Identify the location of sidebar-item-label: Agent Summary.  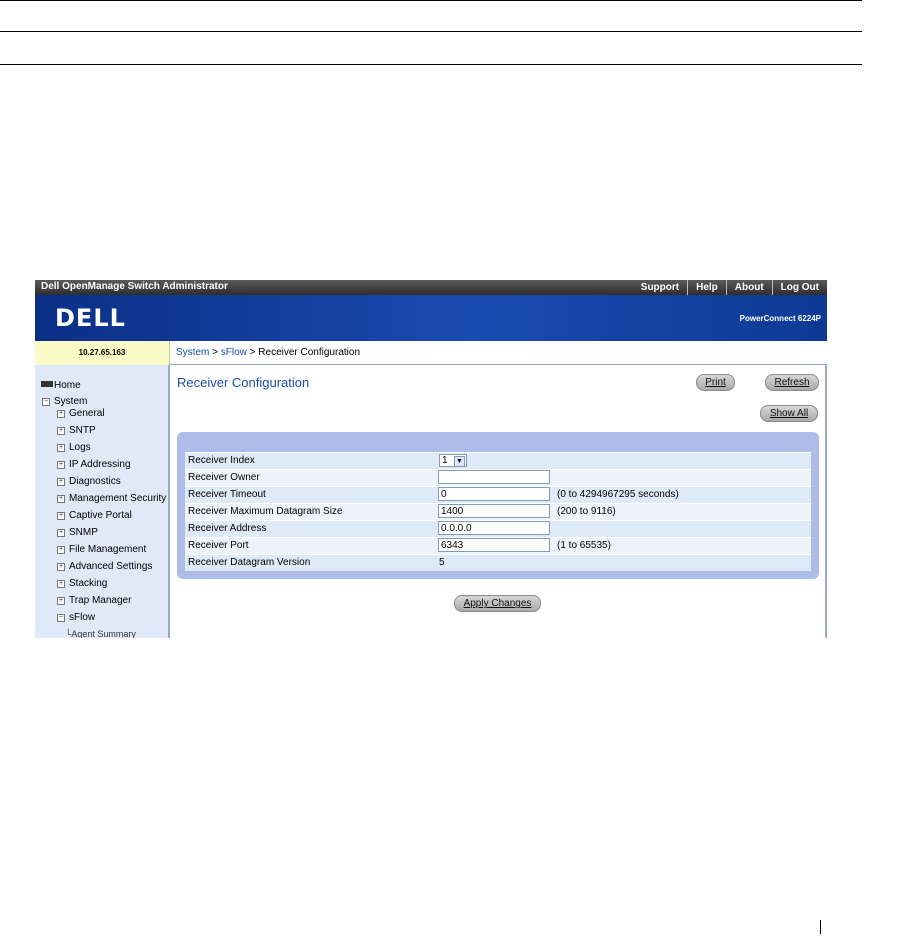
(103, 633).